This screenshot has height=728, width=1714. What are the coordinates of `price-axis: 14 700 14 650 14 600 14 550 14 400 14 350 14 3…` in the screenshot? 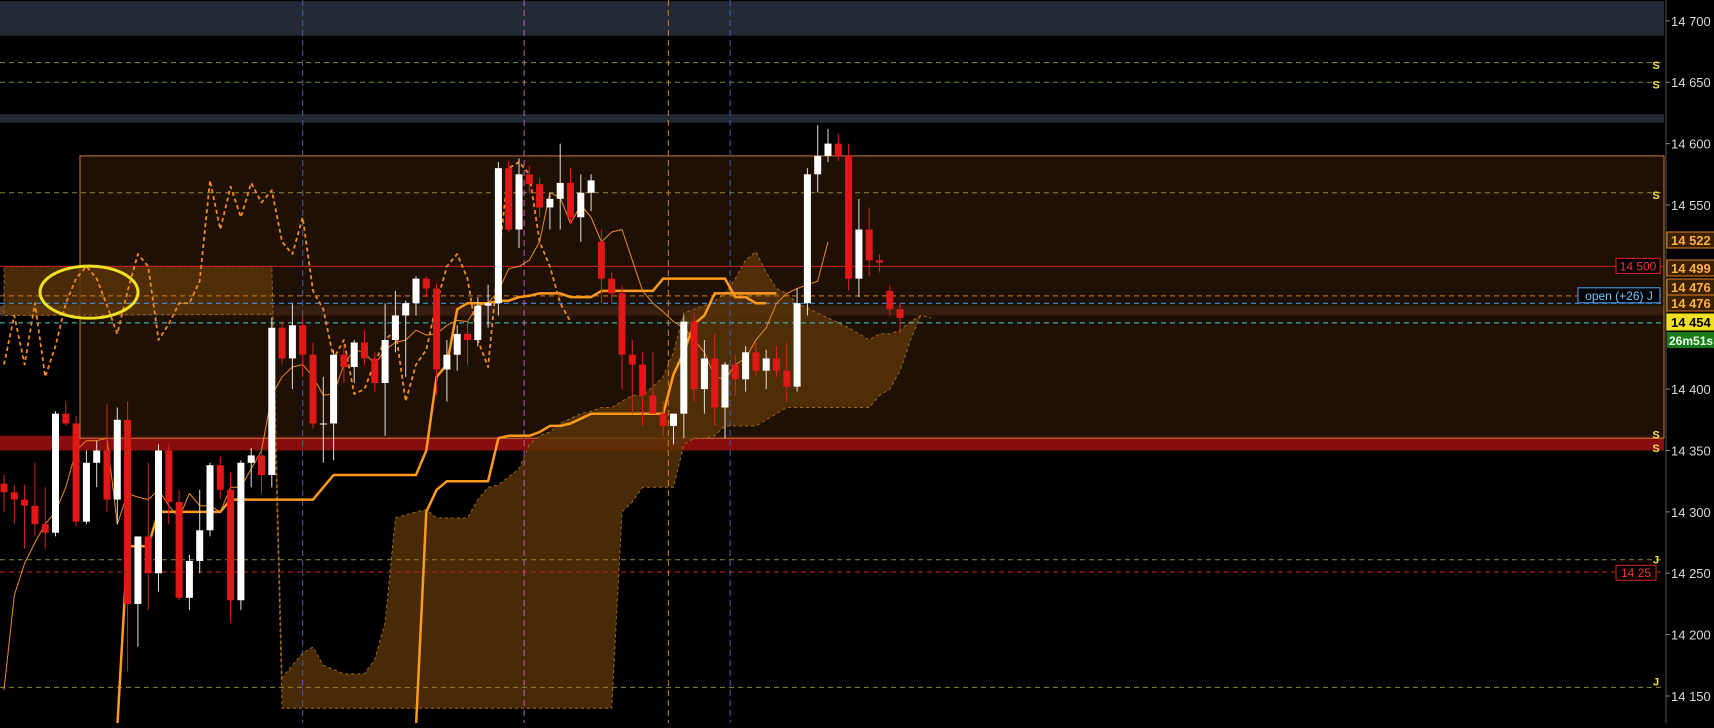 It's located at (1689, 361).